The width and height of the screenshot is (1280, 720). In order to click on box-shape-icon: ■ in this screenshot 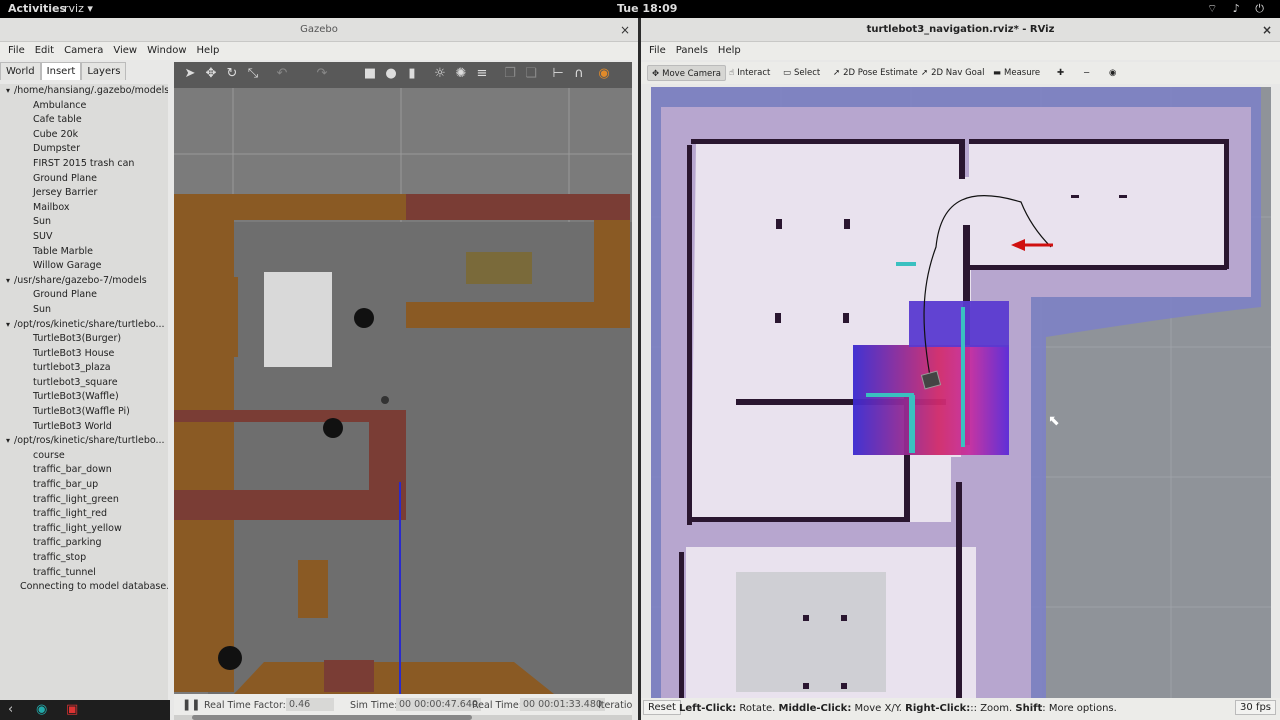, I will do `click(370, 74)`.